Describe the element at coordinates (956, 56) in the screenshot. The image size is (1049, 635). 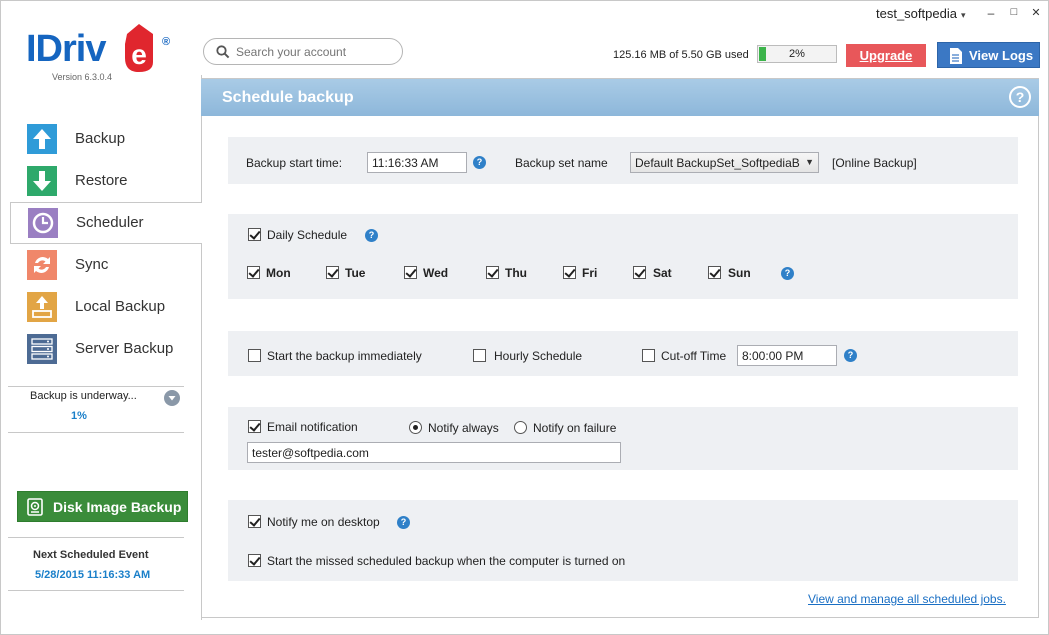
I see `document-icon` at that location.